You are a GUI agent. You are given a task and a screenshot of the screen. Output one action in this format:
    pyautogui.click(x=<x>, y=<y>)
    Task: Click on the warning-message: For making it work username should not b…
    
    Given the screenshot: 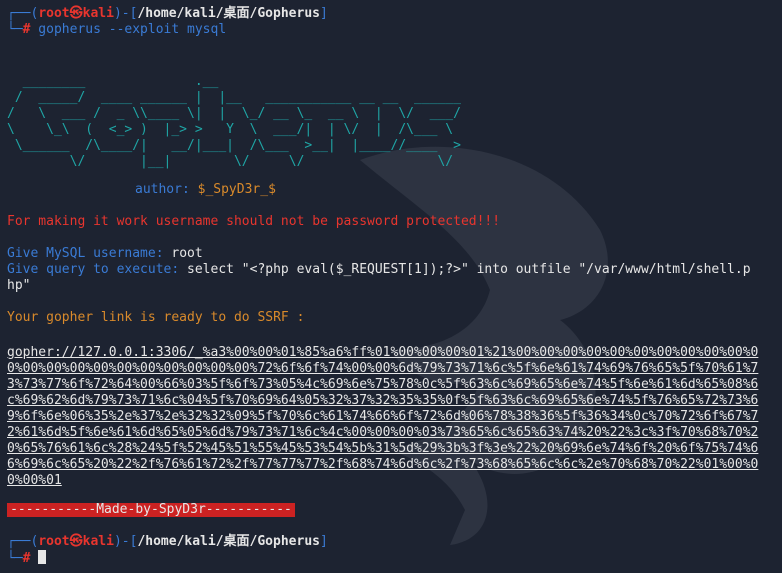 What is the action you would take?
    pyautogui.click(x=254, y=221)
    